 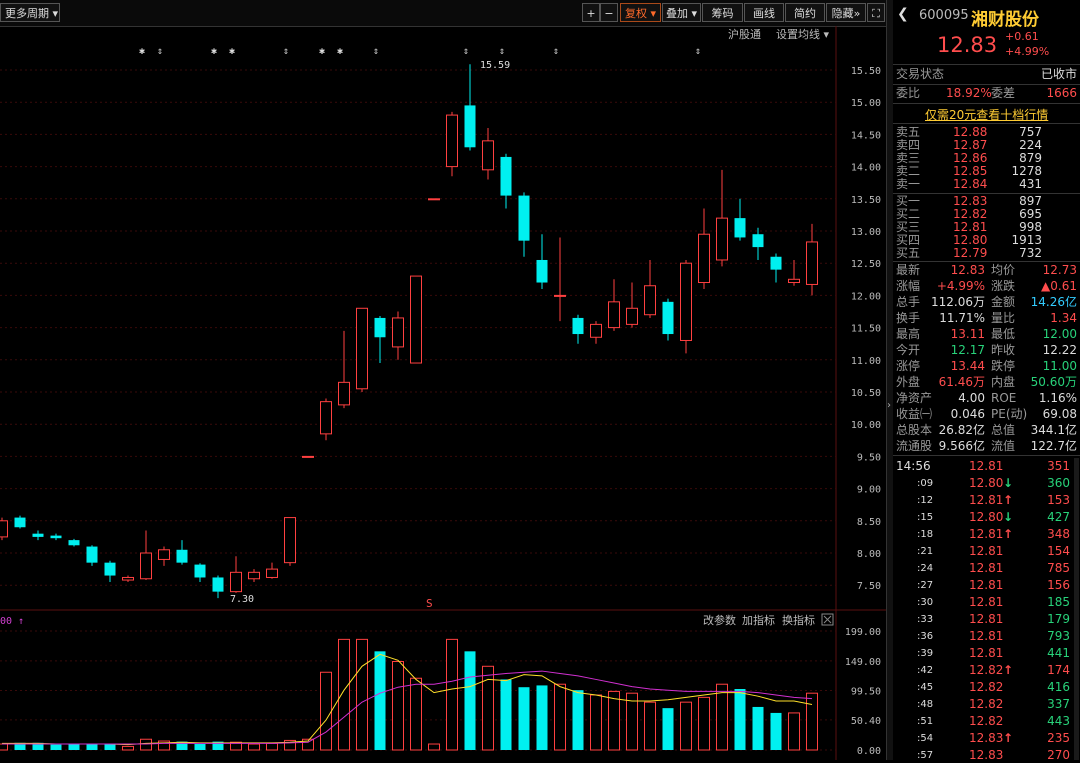 I want to click on quote-value: 12.17, so click(x=967, y=350).